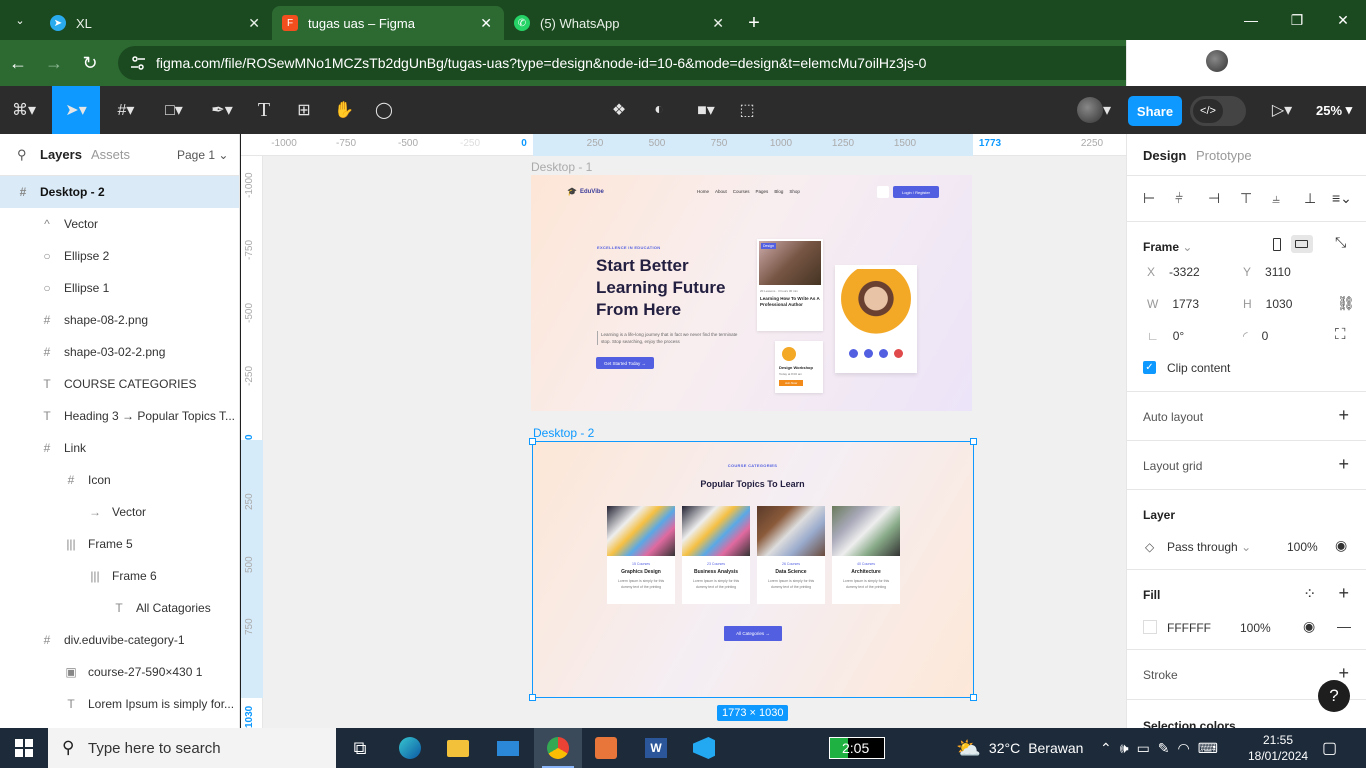  I want to click on app-icon, so click(606, 748).